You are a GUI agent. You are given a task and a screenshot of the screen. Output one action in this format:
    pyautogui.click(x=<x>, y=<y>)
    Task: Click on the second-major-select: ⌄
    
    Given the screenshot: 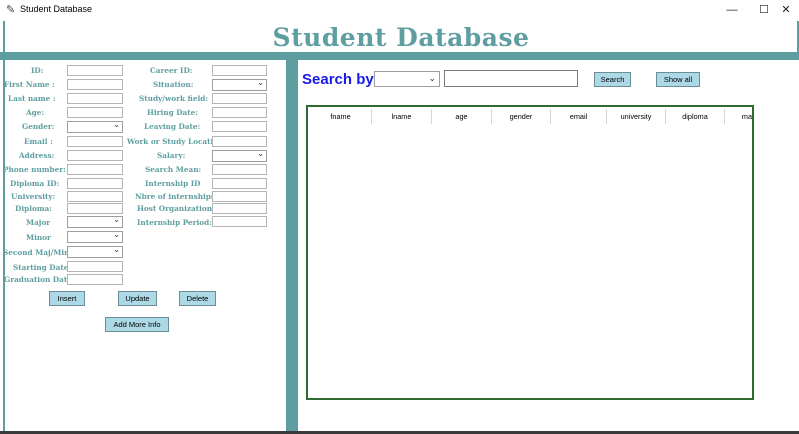 What is the action you would take?
    pyautogui.click(x=95, y=251)
    